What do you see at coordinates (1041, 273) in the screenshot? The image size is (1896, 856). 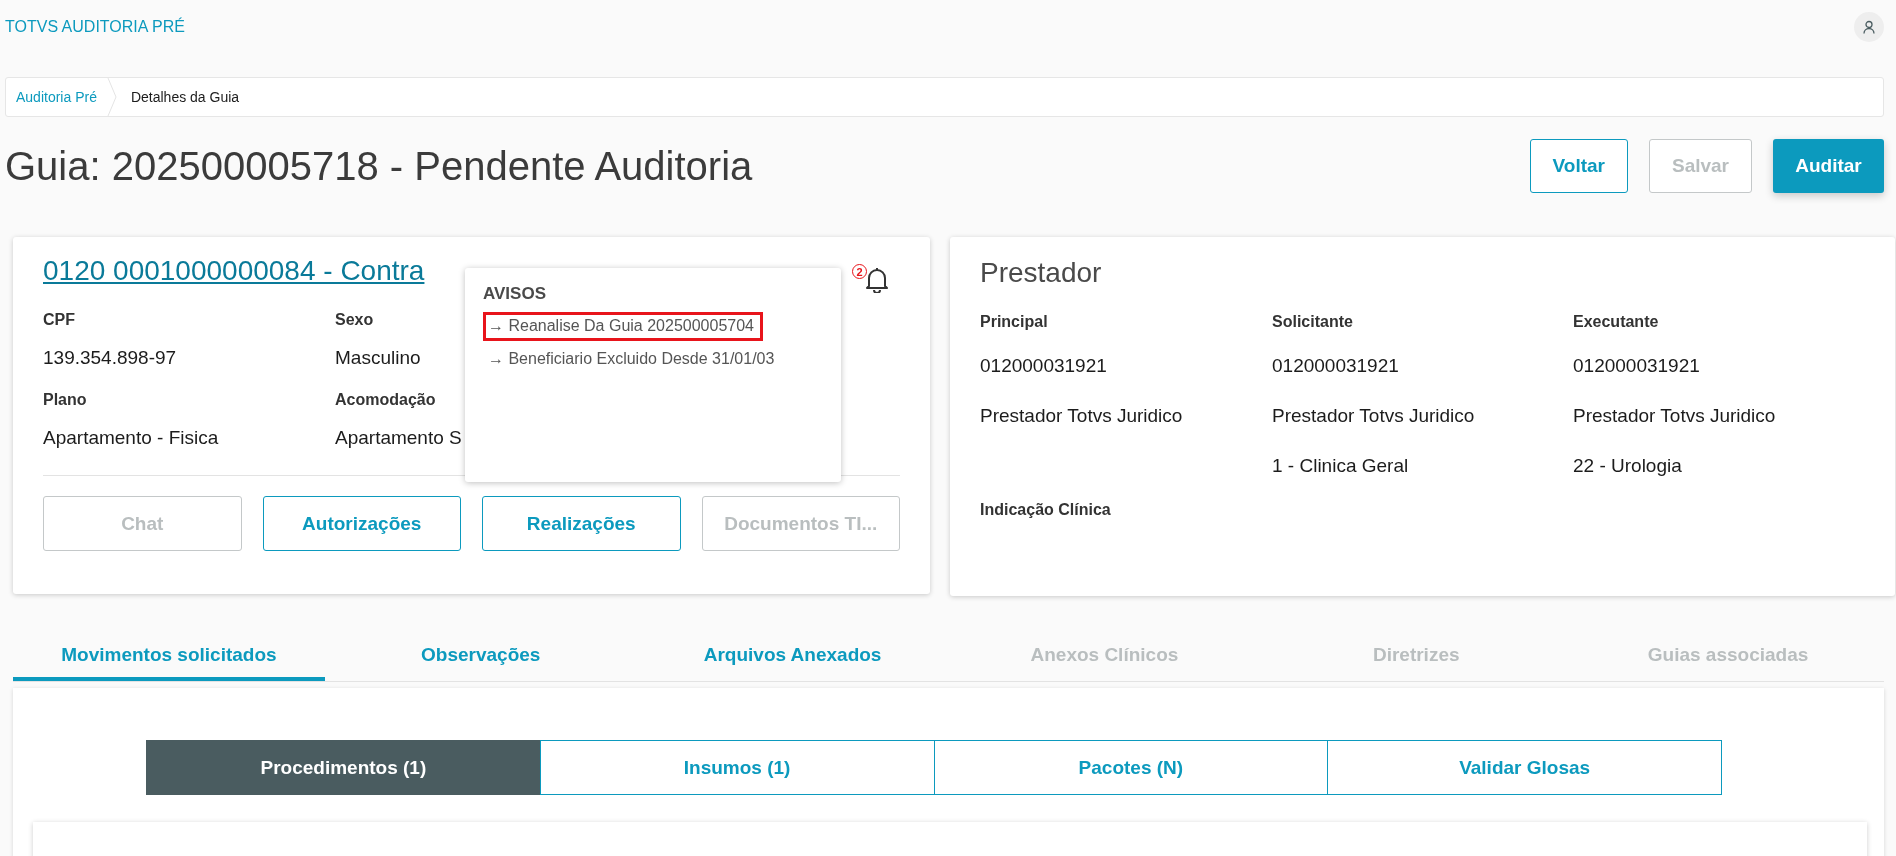 I see `card-title: Prestador` at bounding box center [1041, 273].